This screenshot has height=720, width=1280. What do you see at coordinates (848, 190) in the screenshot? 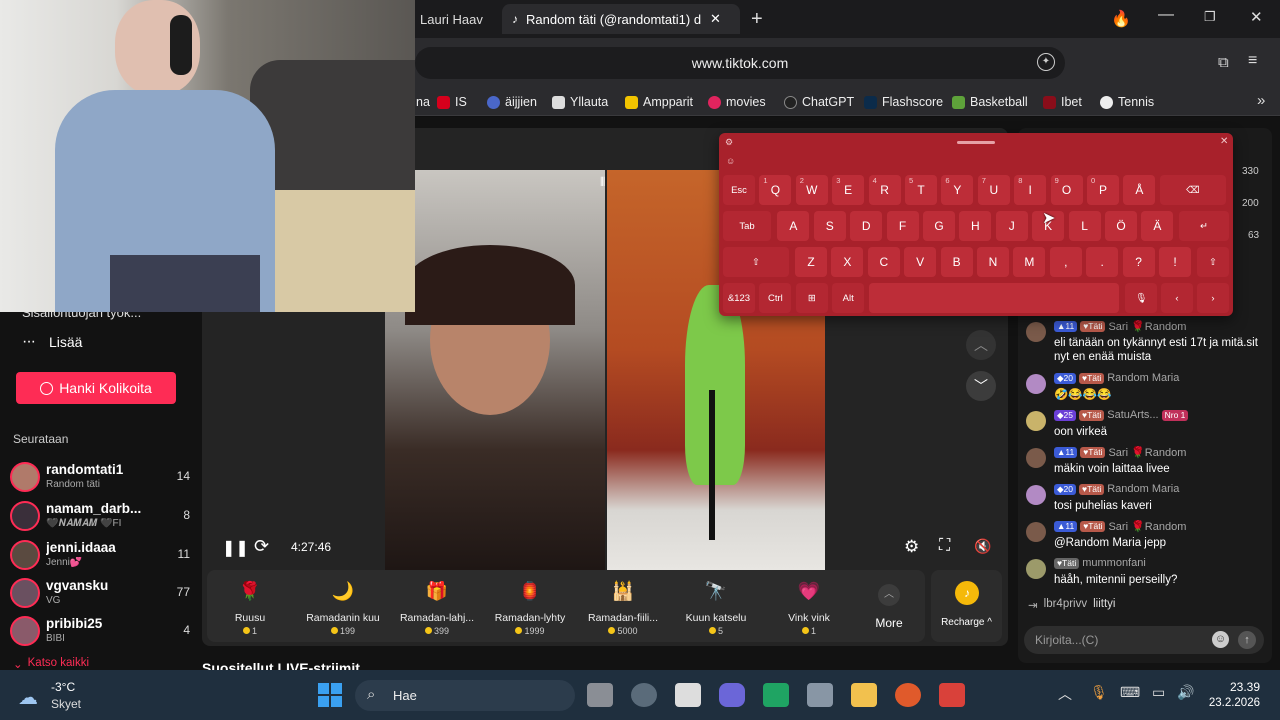
I see `key-e: 3E` at bounding box center [848, 190].